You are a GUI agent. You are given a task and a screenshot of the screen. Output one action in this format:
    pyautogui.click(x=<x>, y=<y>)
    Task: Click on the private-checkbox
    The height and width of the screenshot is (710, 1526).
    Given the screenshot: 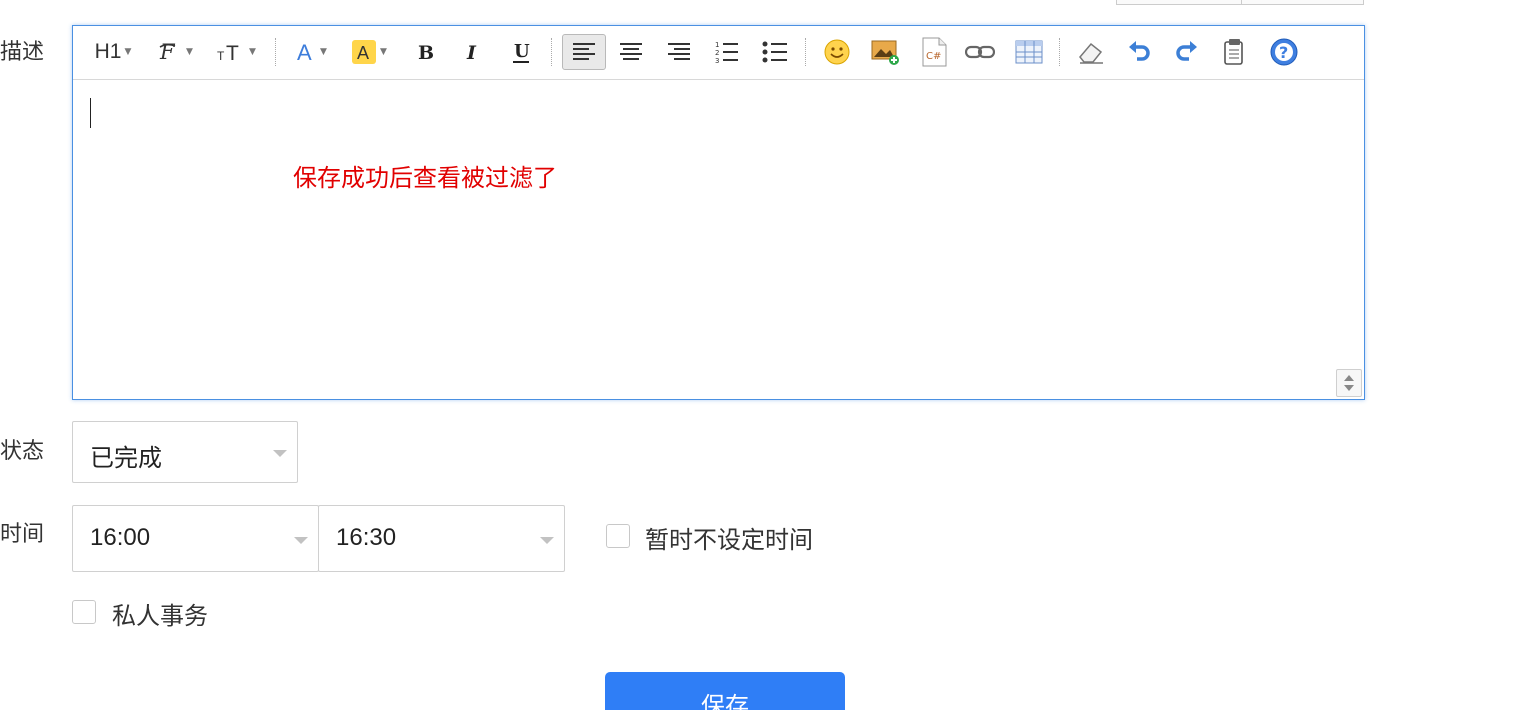 What is the action you would take?
    pyautogui.click(x=84, y=612)
    